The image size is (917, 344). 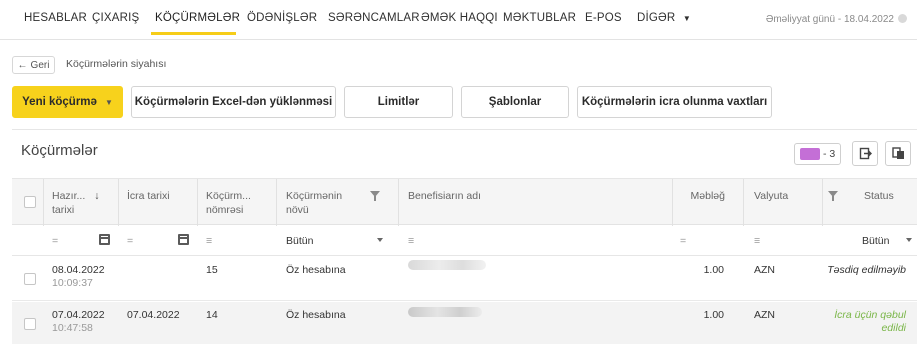 What do you see at coordinates (40, 65) in the screenshot?
I see `back-button-label: Geri` at bounding box center [40, 65].